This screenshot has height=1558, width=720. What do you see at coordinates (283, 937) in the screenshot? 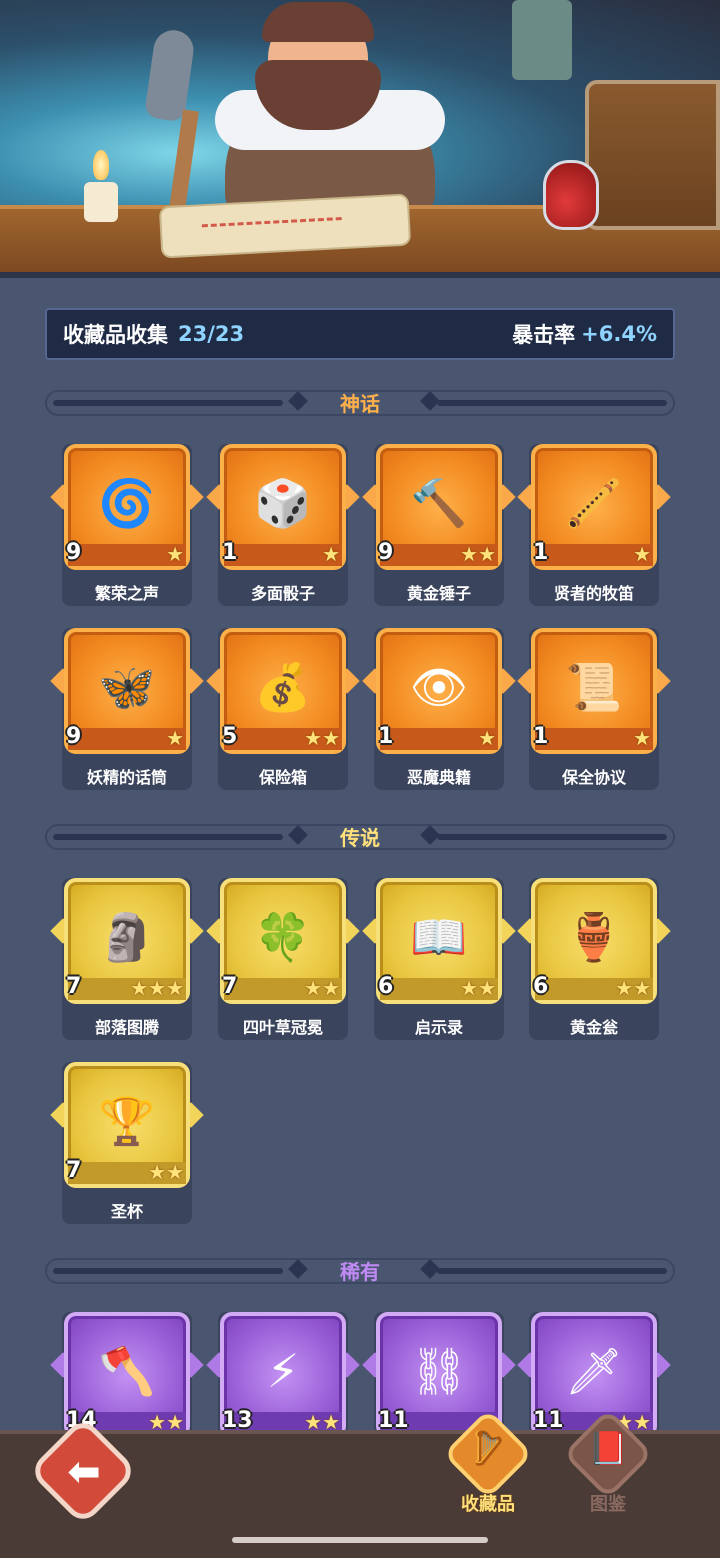
I see `clover-crown-icon: 🍀` at bounding box center [283, 937].